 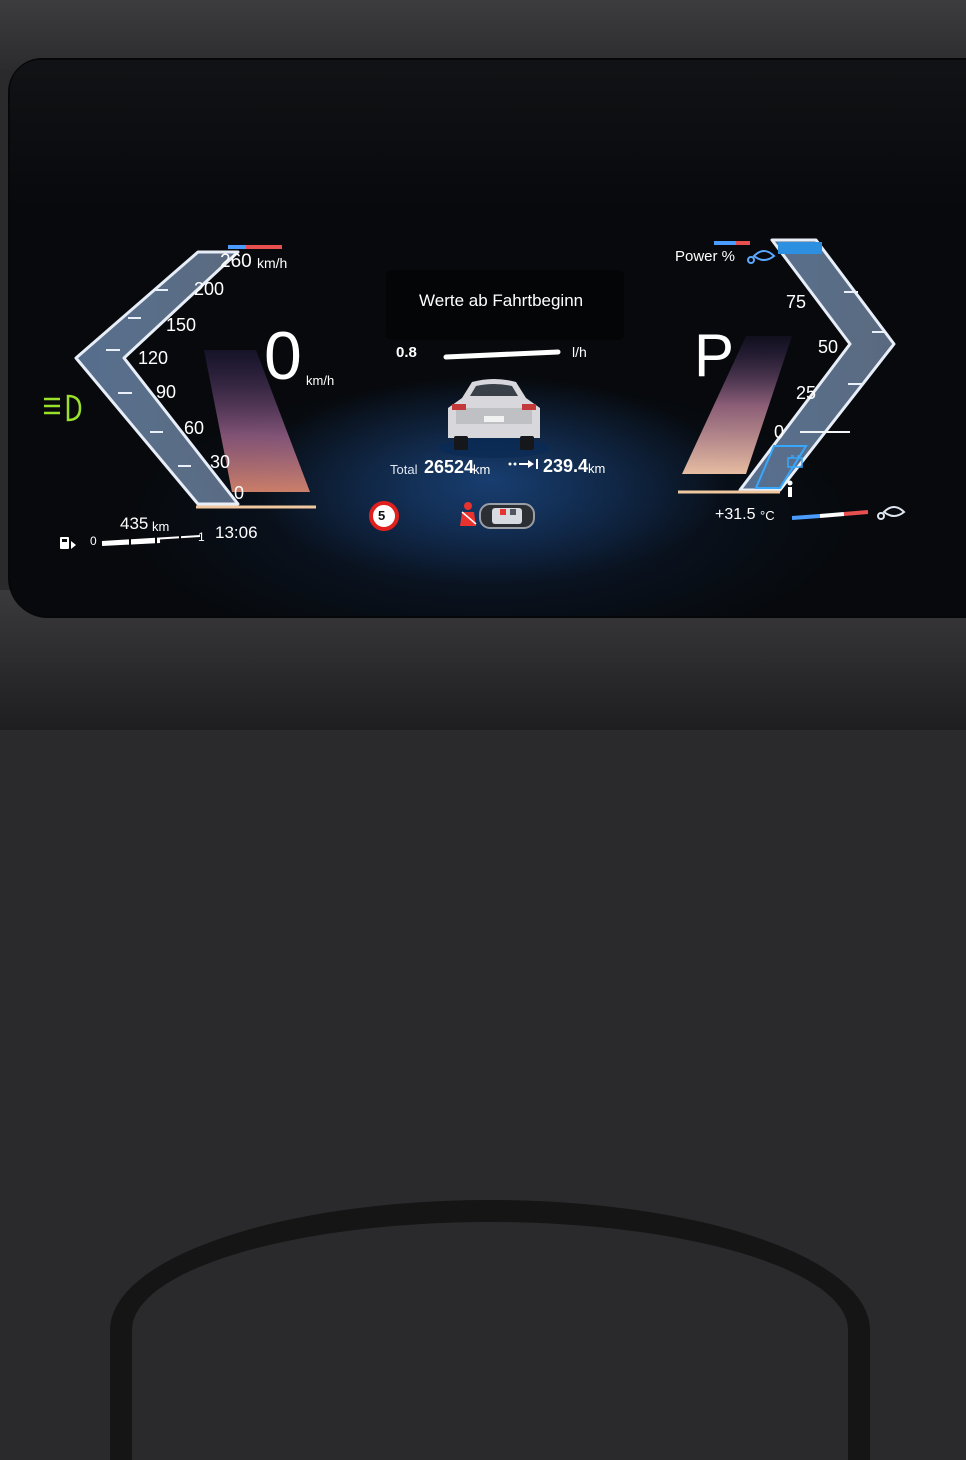 What do you see at coordinates (320, 380) in the screenshot?
I see `current-speed-unit: km/h` at bounding box center [320, 380].